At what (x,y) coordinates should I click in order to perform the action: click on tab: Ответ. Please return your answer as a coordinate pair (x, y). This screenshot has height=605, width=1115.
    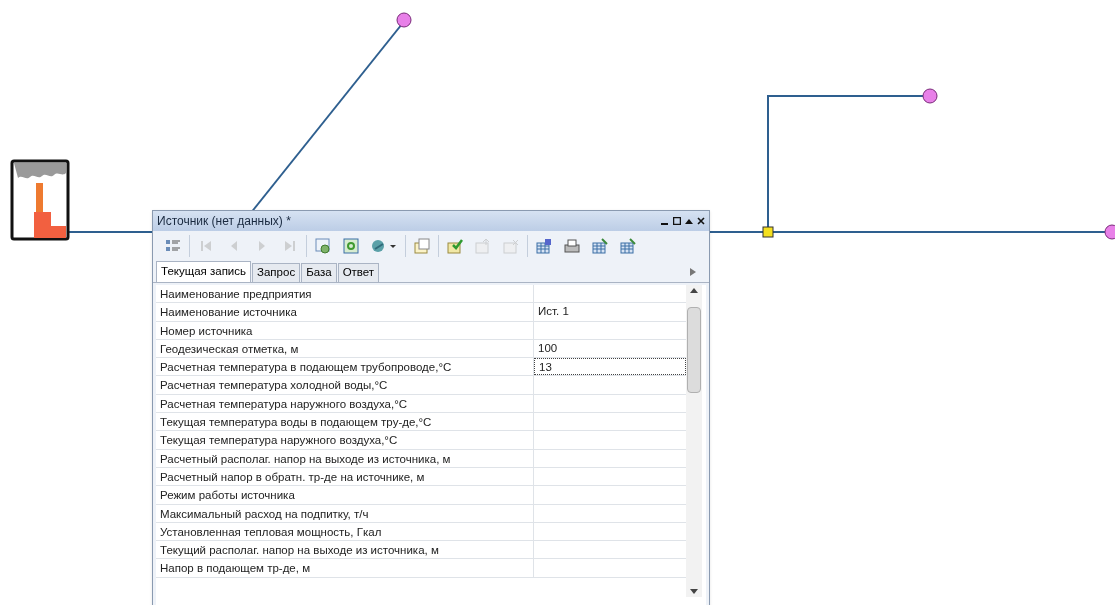
    Looking at the image, I should click on (358, 272).